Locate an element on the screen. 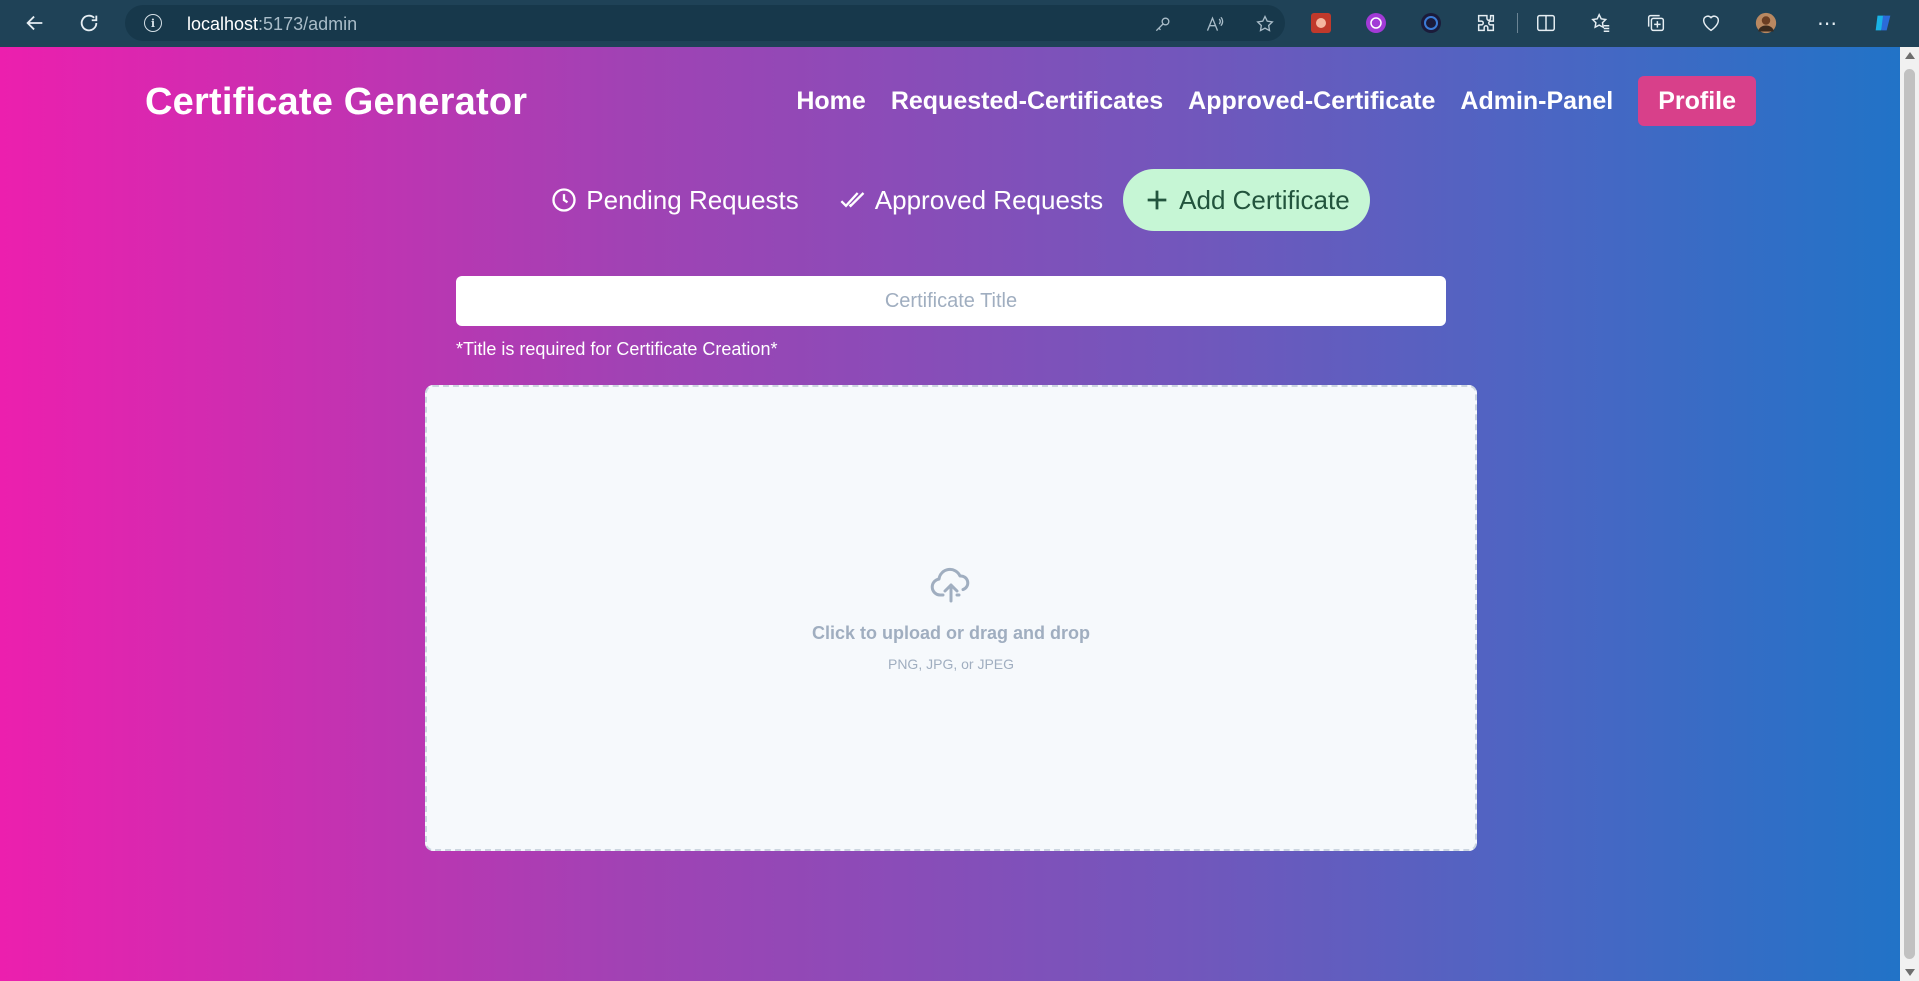  more-options-icon: ⋯ is located at coordinates (1827, 23).